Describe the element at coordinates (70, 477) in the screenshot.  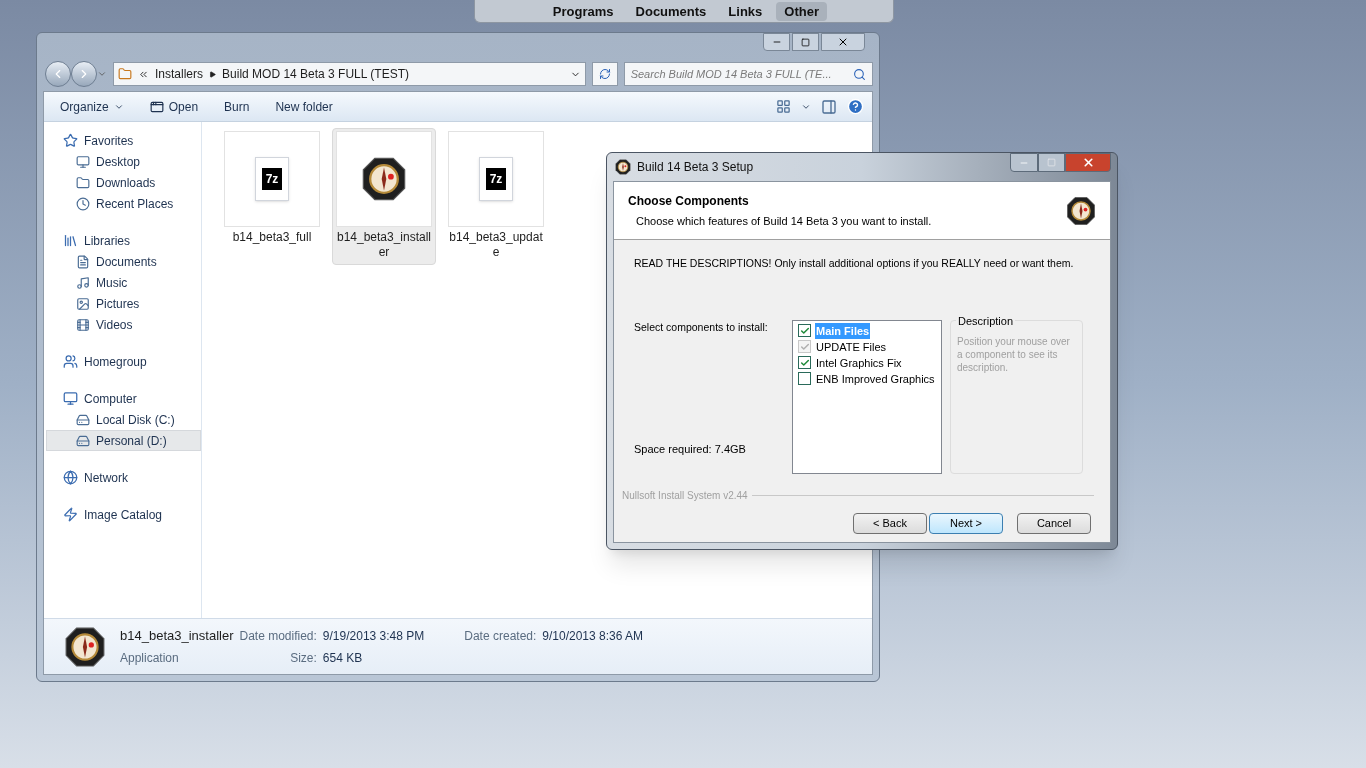
I see `globe-icon` at that location.